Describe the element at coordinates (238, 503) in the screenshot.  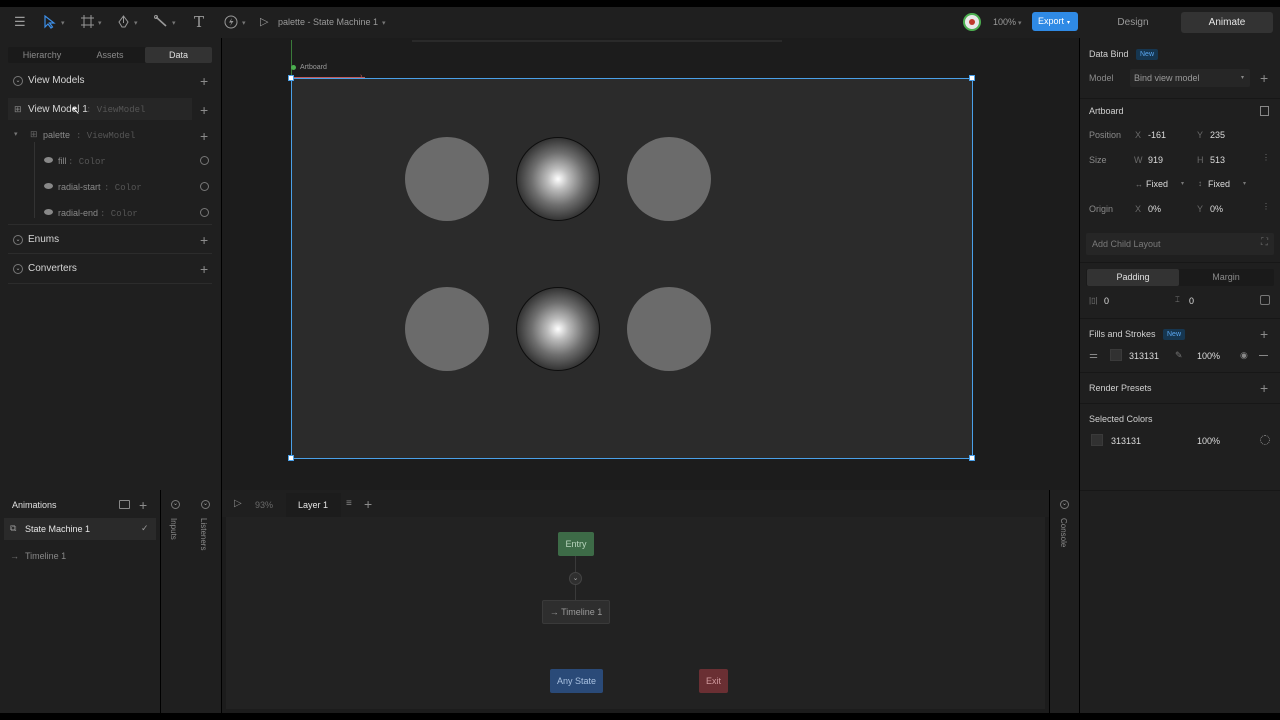
I see `play-state-machine-icon: ▷` at that location.